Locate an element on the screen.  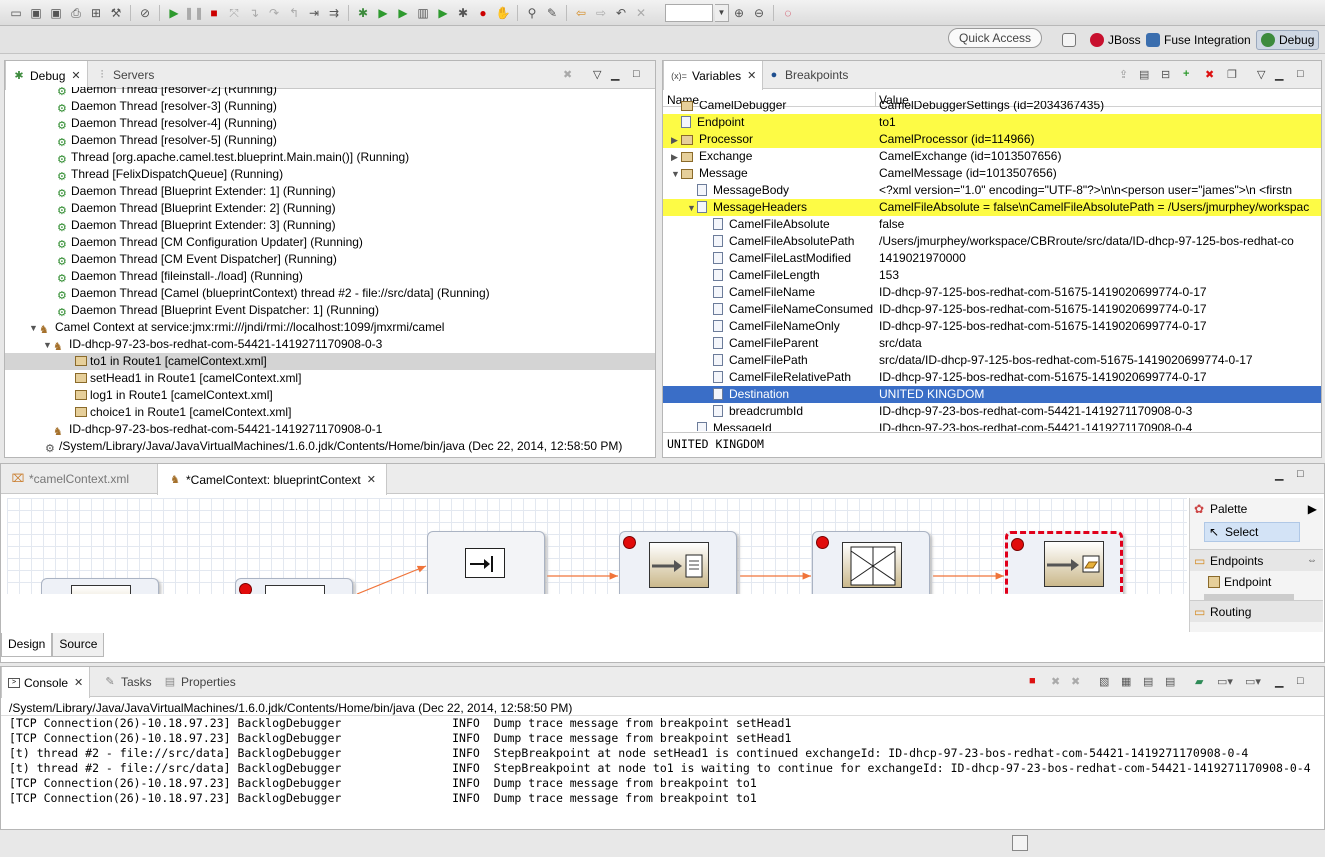
tab-tasks: ✎ Tasks is located at coordinates (127, 682).